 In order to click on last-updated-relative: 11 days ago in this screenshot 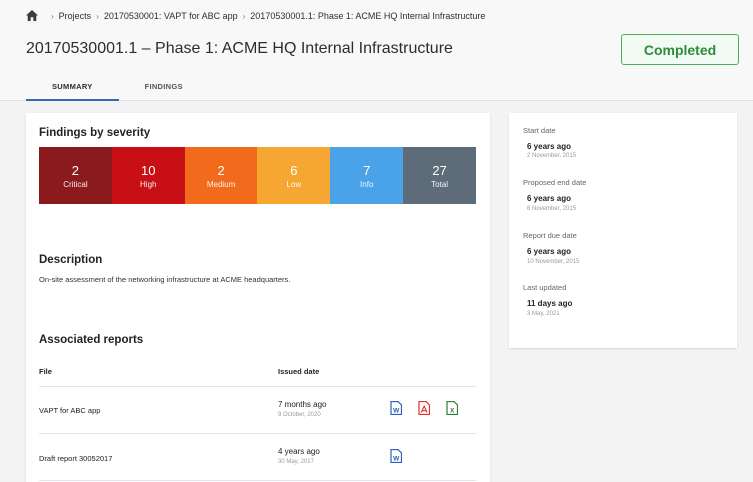, I will do `click(550, 303)`.